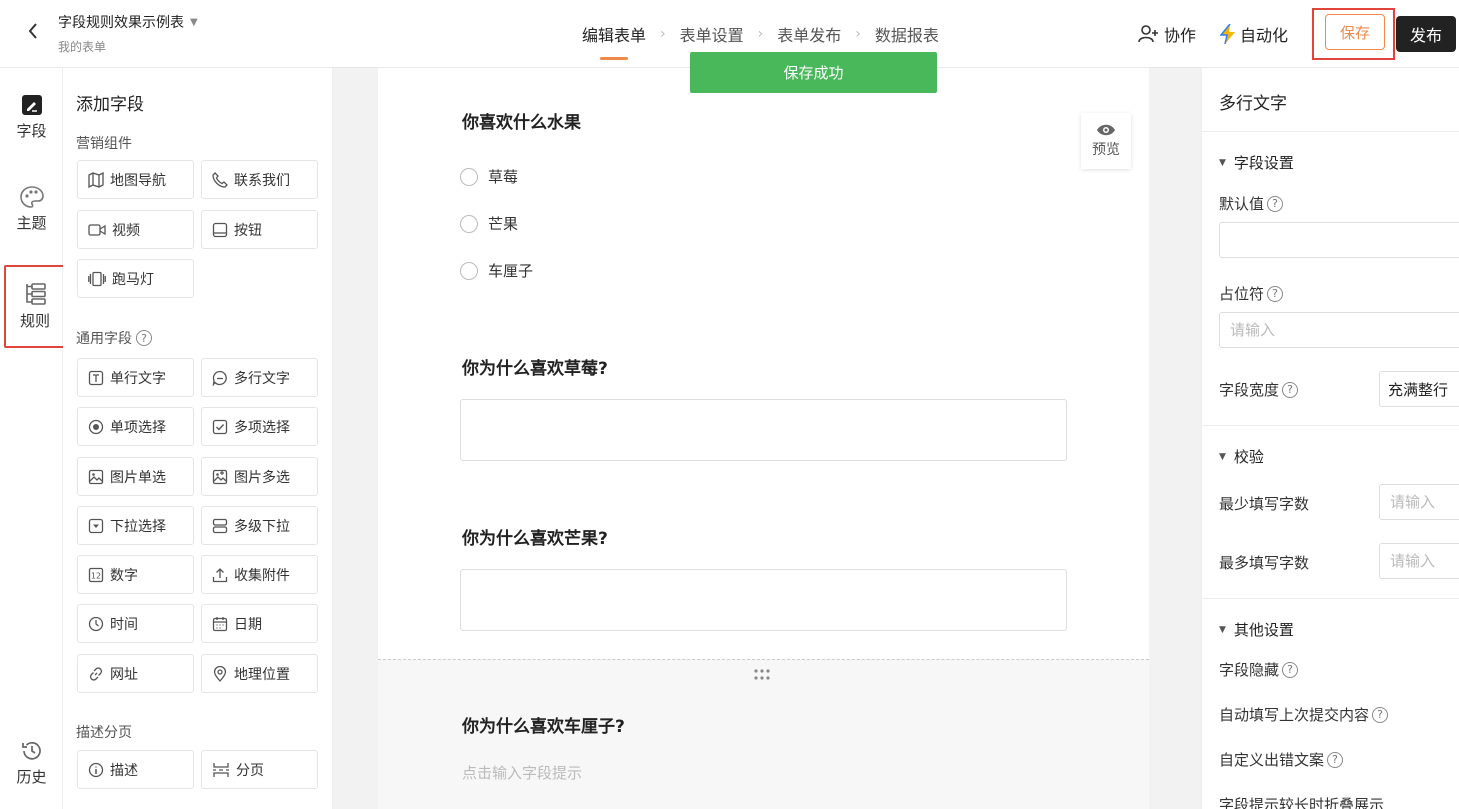 The height and width of the screenshot is (809, 1459). What do you see at coordinates (1272, 760) in the screenshot?
I see `custom-error-label-text: 自定义出错文案` at bounding box center [1272, 760].